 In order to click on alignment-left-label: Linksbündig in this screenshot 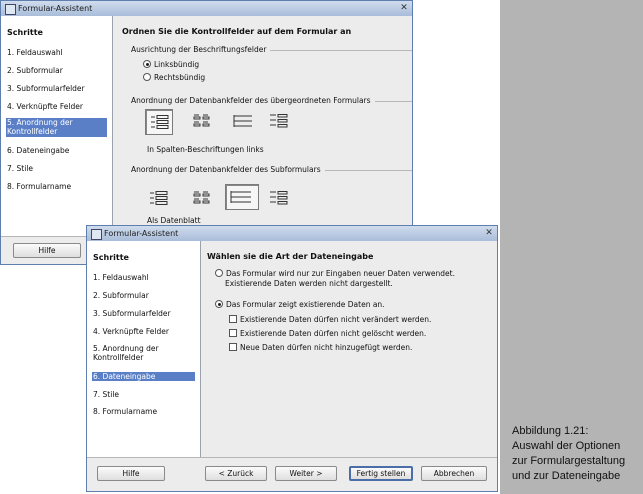, I will do `click(177, 64)`.